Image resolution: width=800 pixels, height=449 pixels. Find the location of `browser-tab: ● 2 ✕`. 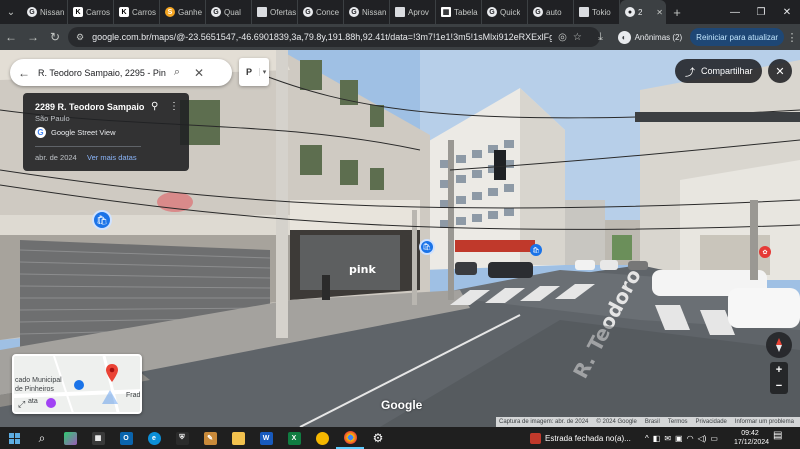

browser-tab: ● 2 ✕ is located at coordinates (643, 12).